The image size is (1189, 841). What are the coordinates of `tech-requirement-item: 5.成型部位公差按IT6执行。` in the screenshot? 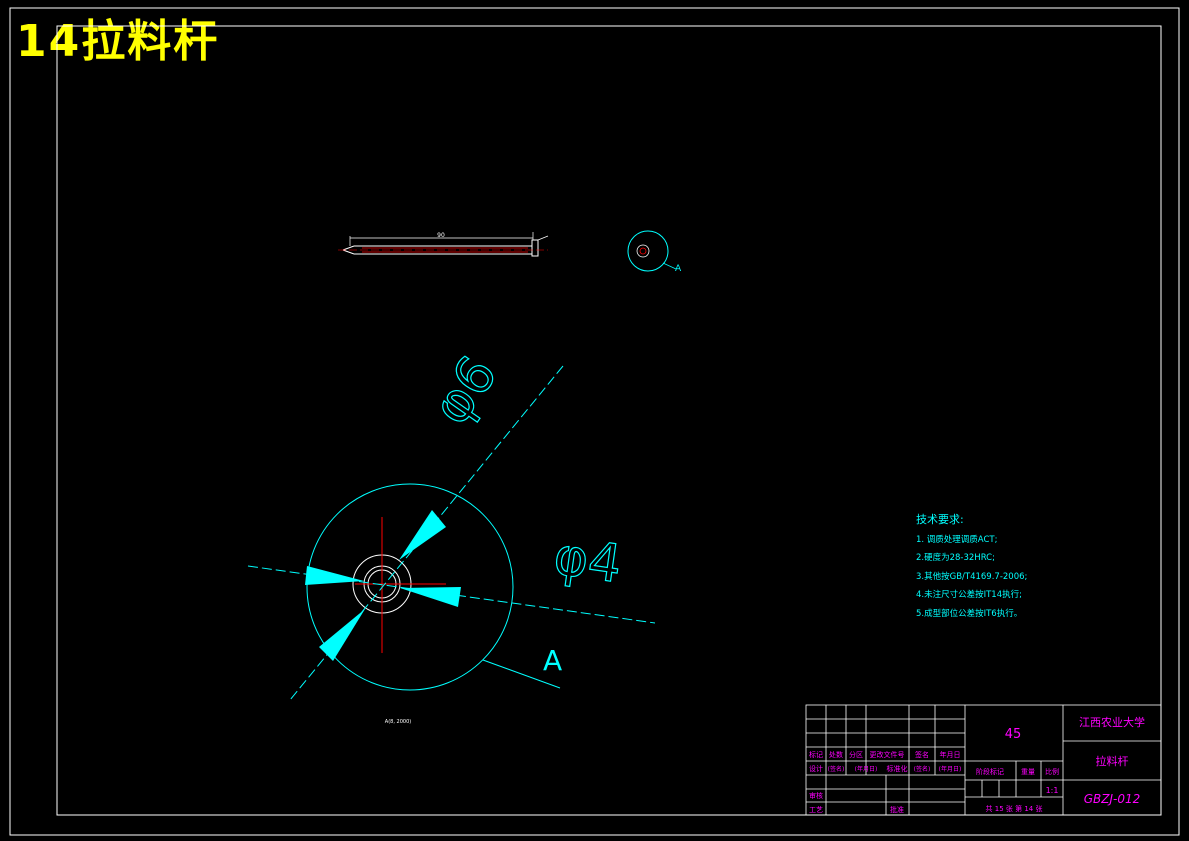 It's located at (969, 613).